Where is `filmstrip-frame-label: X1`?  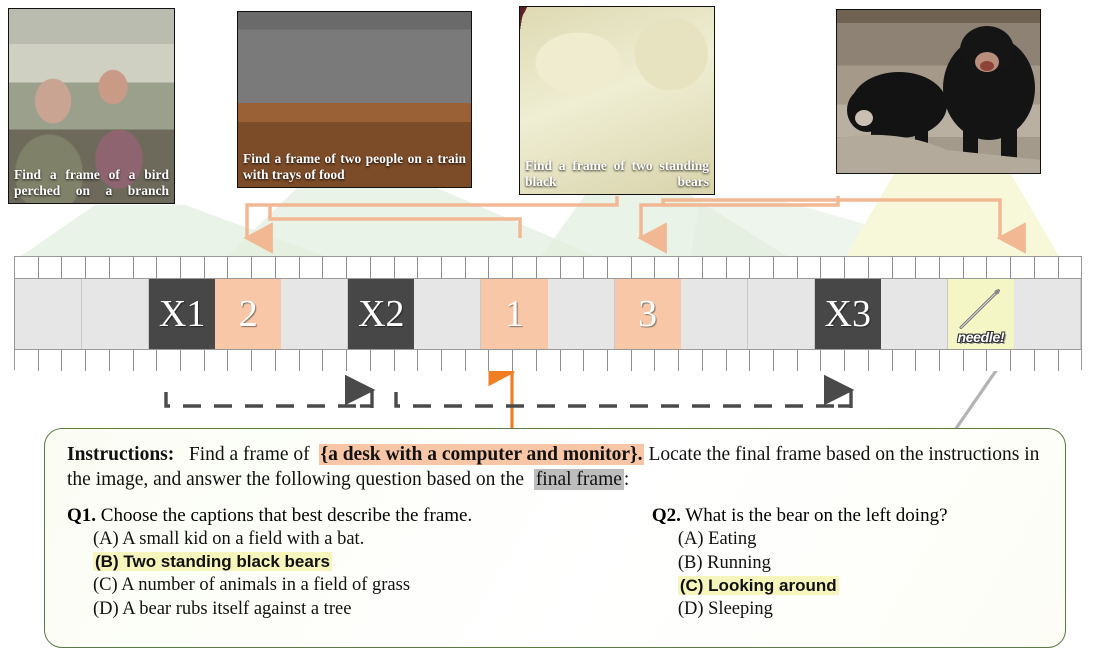
filmstrip-frame-label: X1 is located at coordinates (182, 314).